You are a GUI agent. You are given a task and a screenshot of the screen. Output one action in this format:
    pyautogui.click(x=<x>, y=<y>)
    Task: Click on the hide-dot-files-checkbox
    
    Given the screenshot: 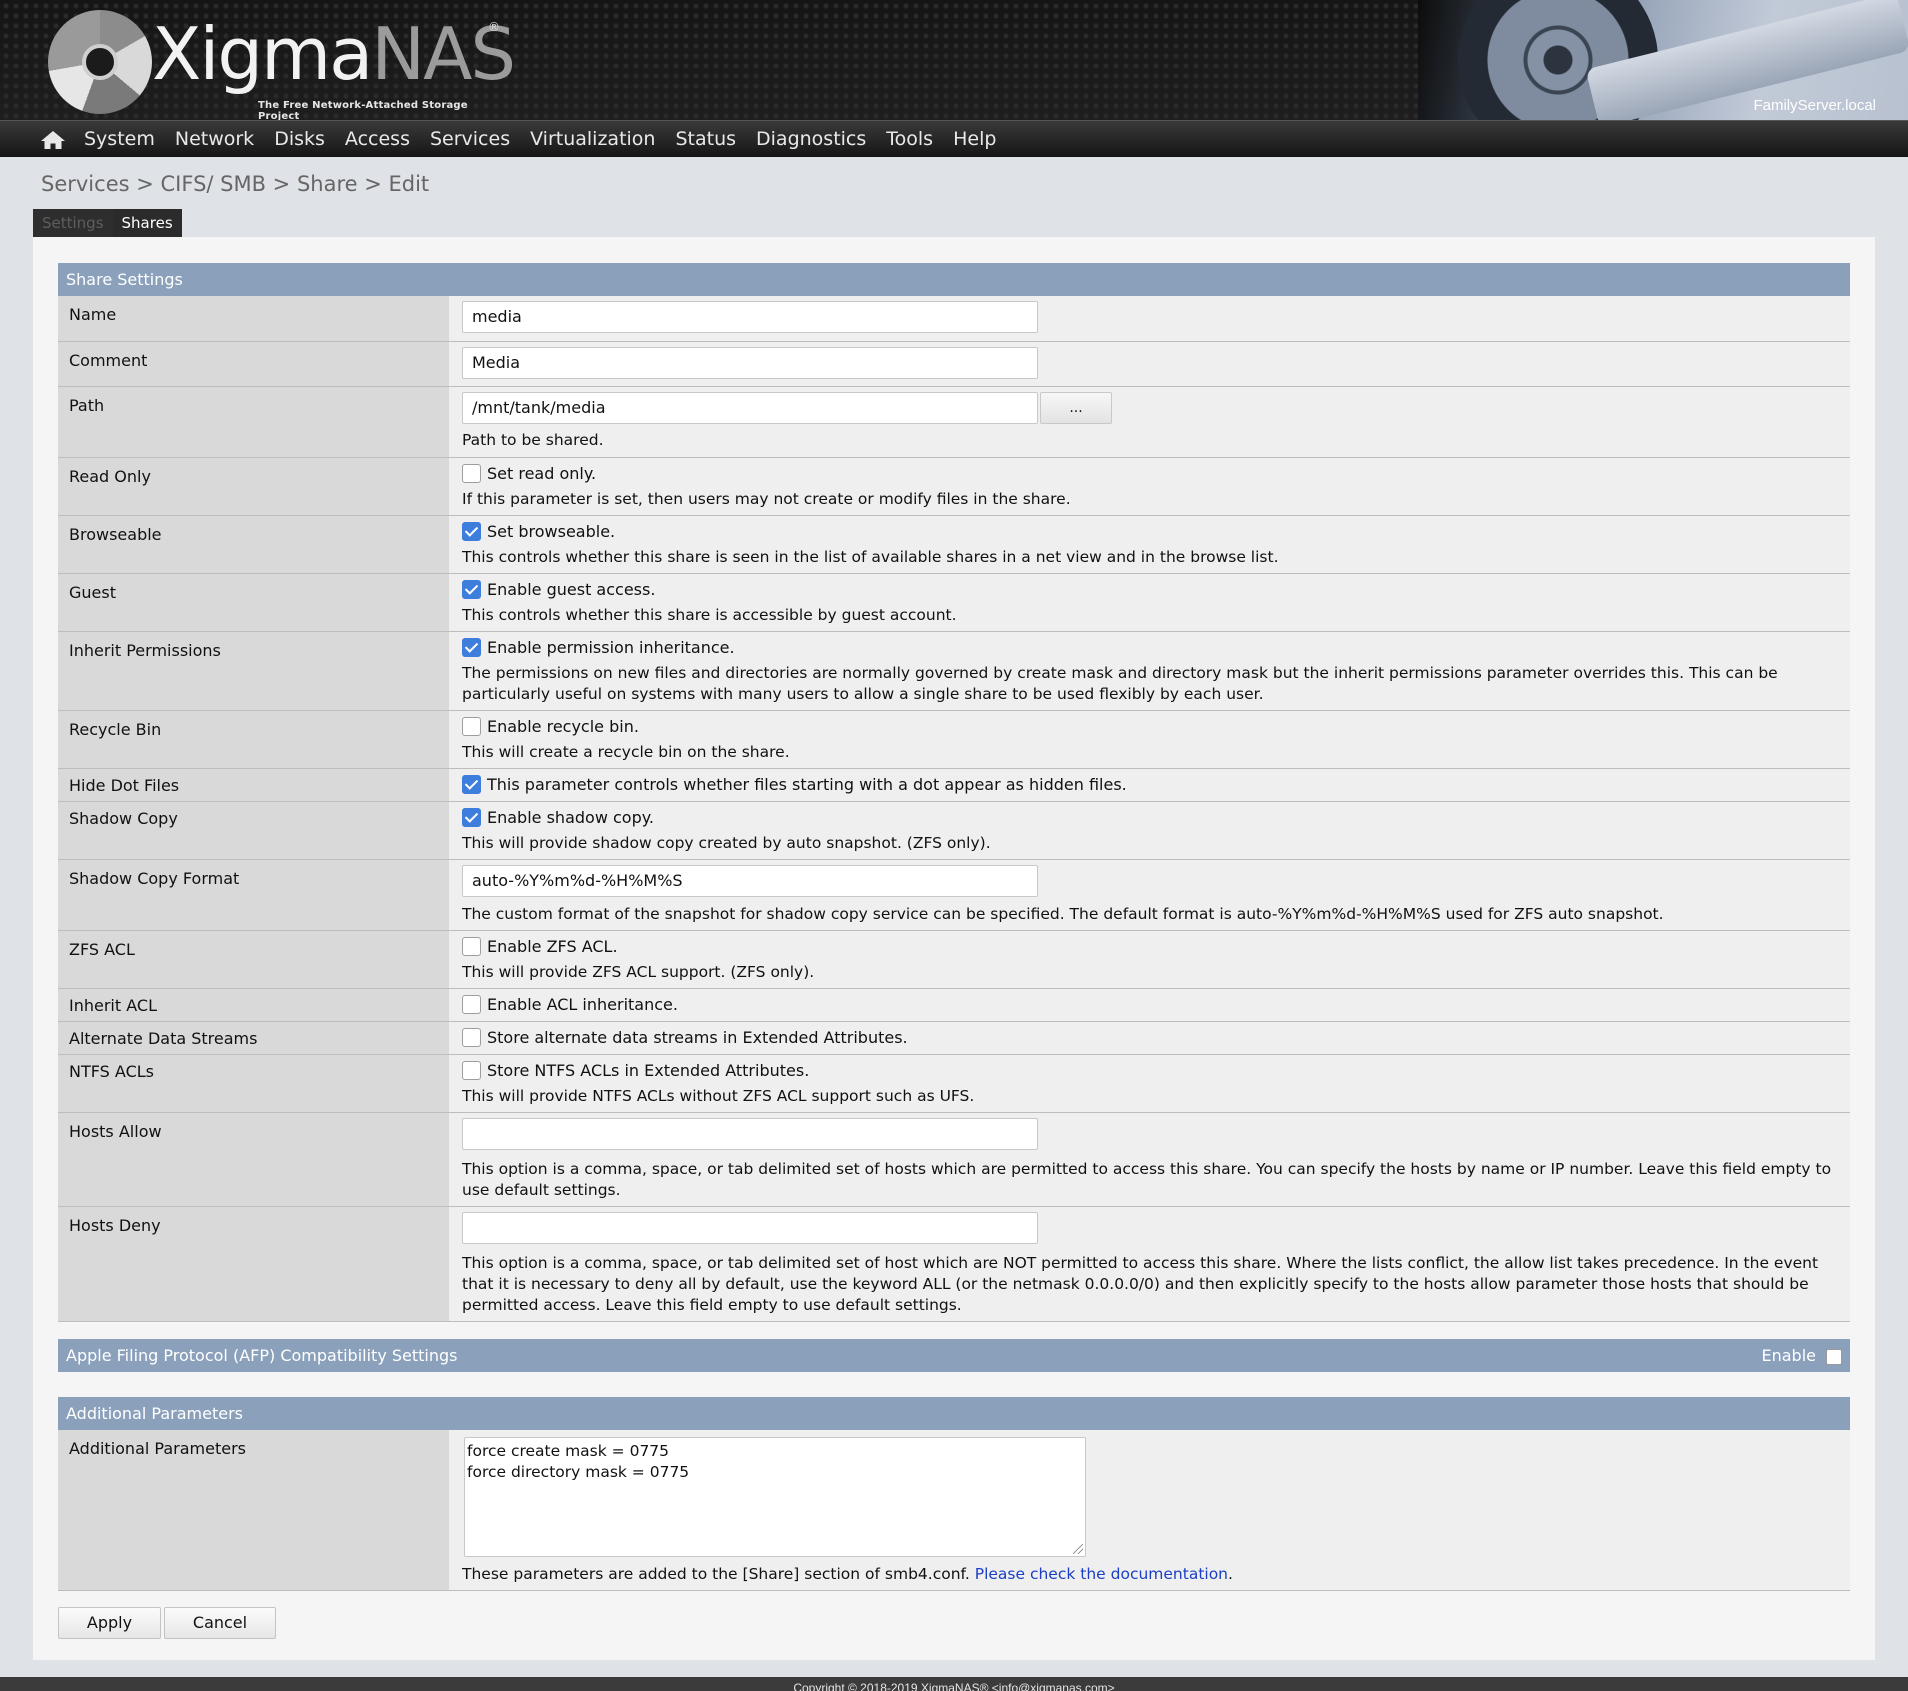 What is the action you would take?
    pyautogui.click(x=471, y=784)
    